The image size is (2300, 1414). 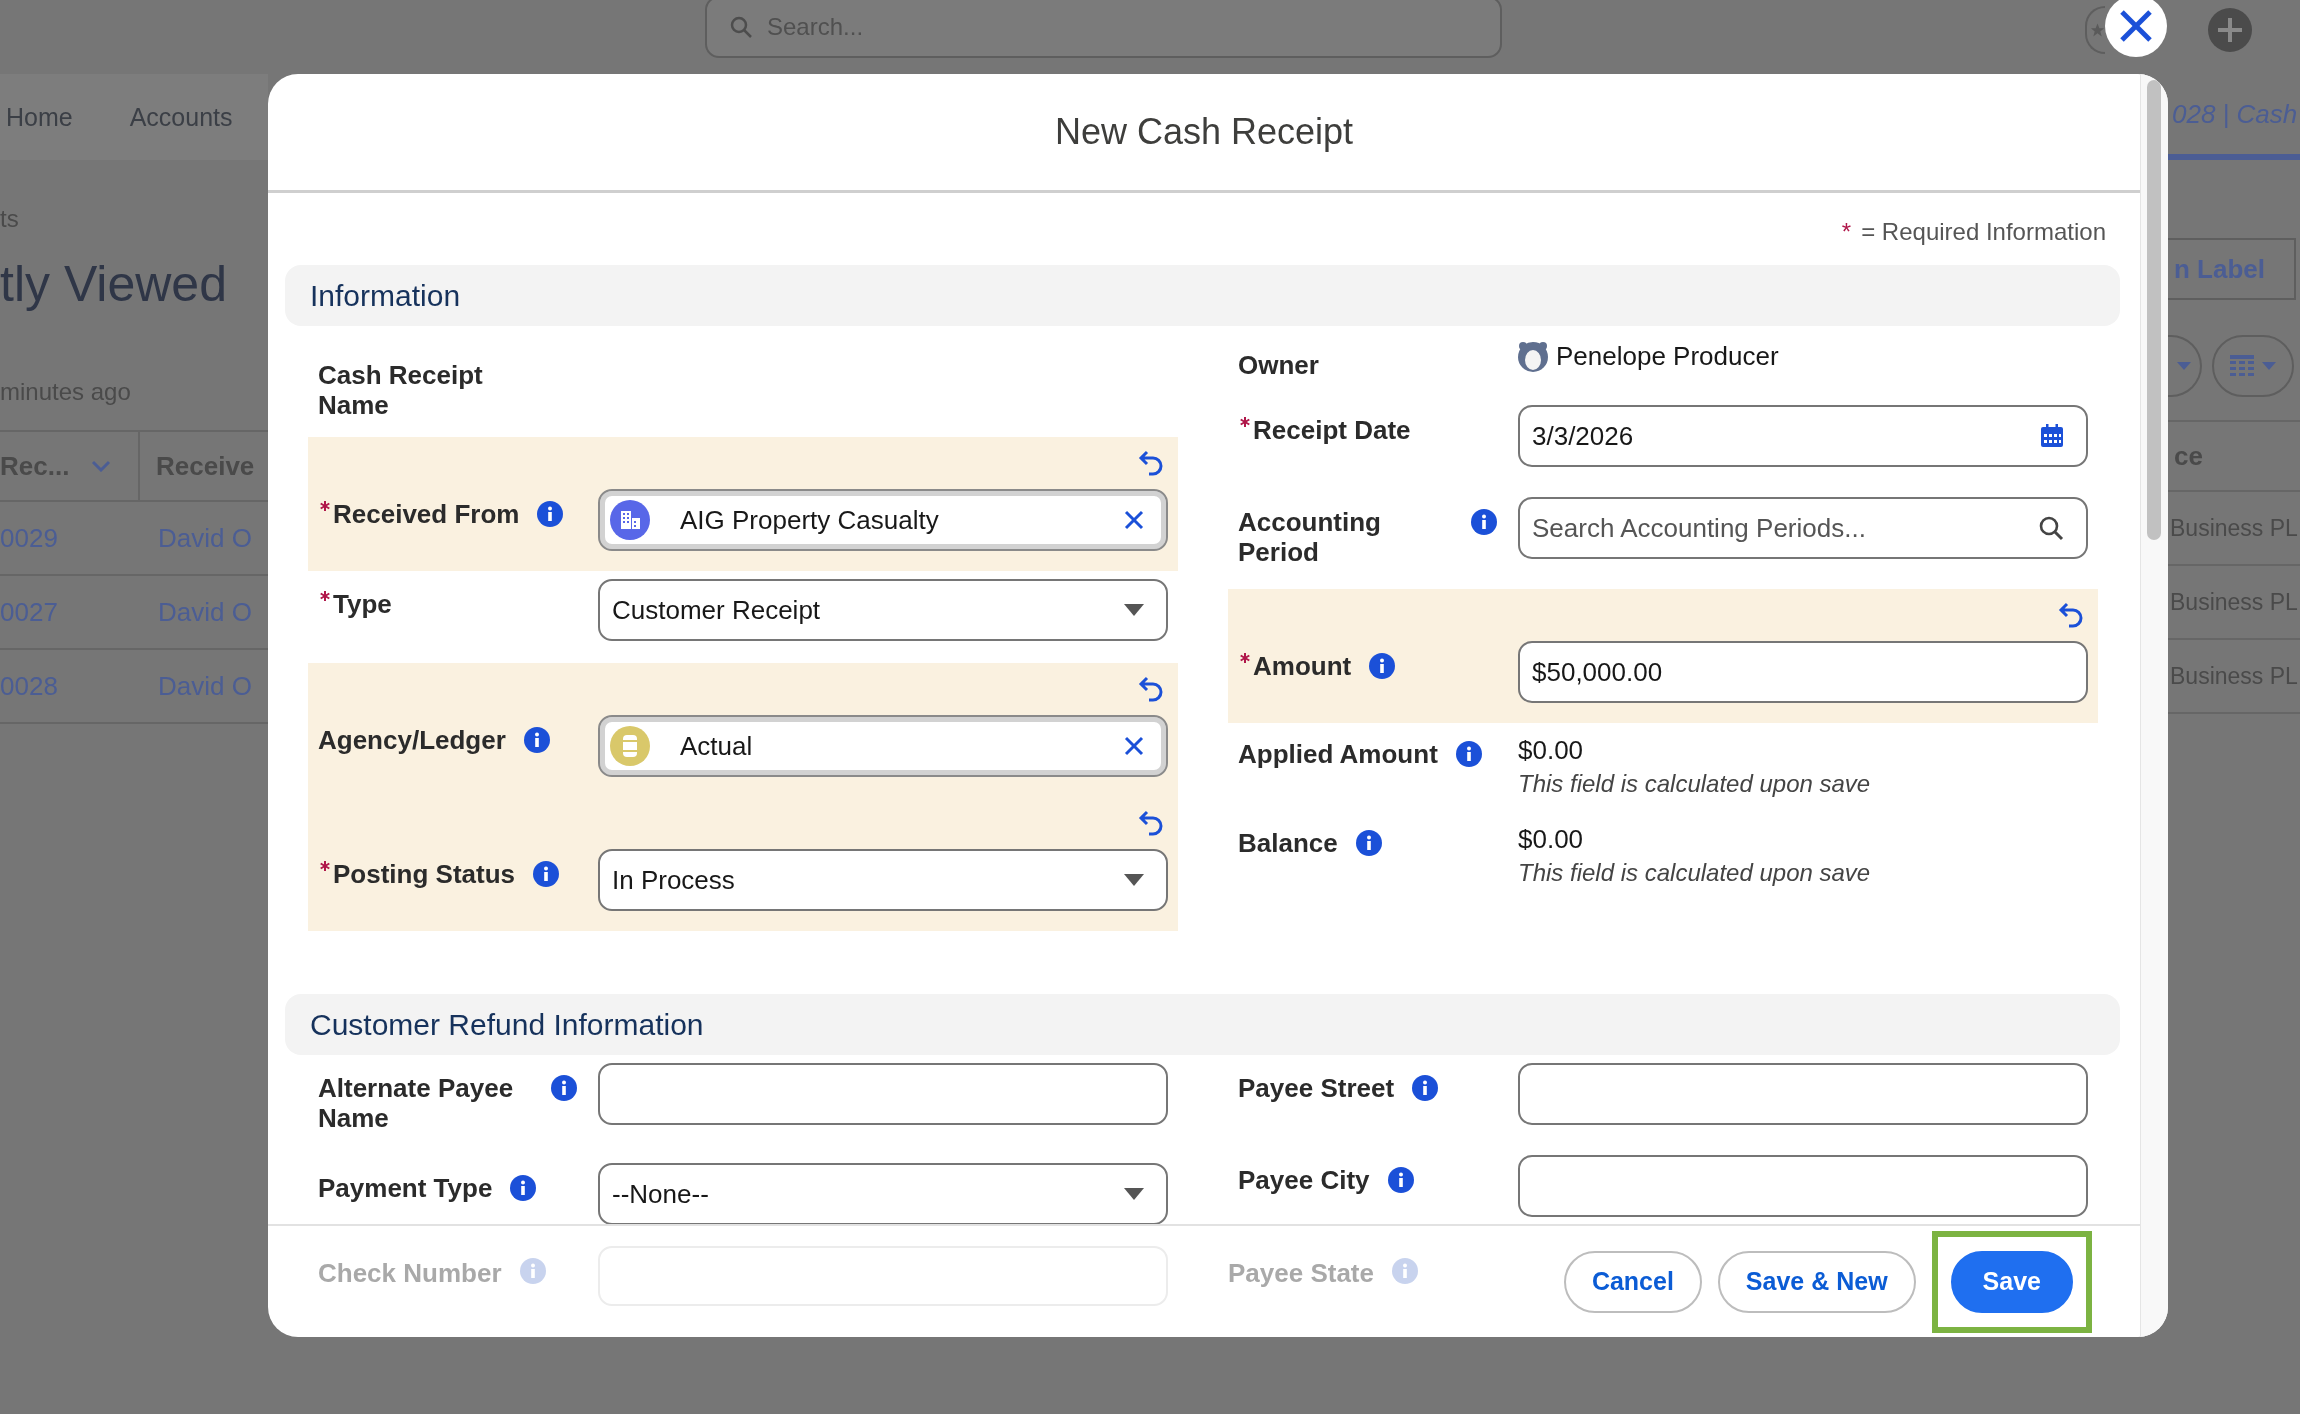 What do you see at coordinates (883, 610) in the screenshot?
I see `dropdown: Customer Receipt` at bounding box center [883, 610].